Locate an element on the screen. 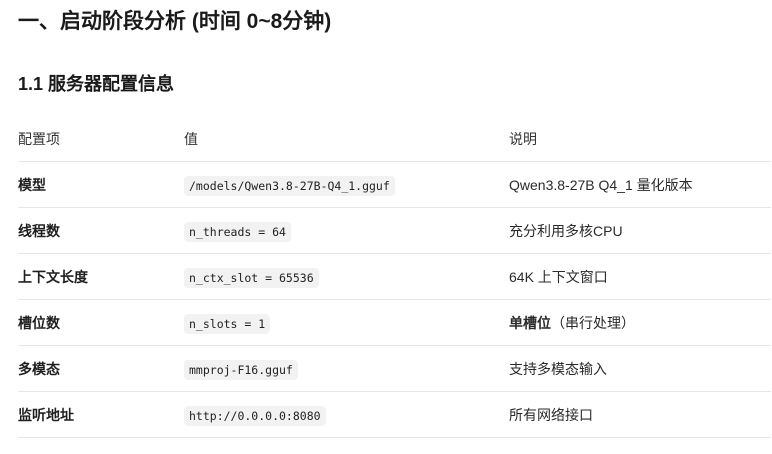 The image size is (772, 454). row-value-code: /models/Qwen3.8-27B-Q4_1.gguf is located at coordinates (289, 185).